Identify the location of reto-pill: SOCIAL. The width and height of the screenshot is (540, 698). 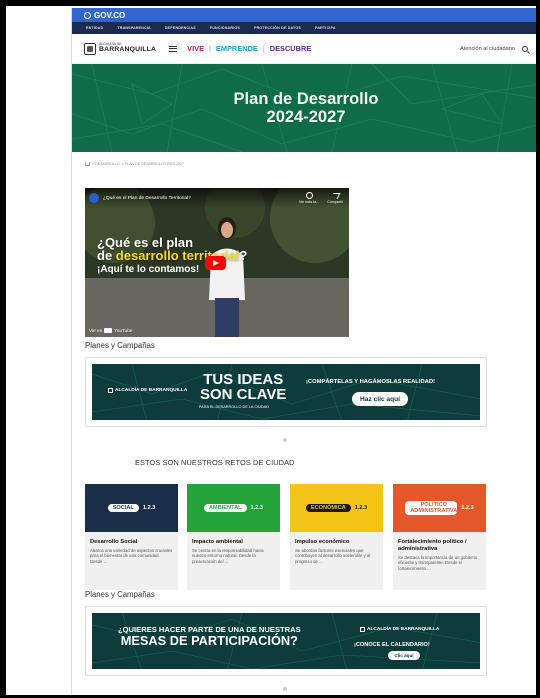
(123, 508).